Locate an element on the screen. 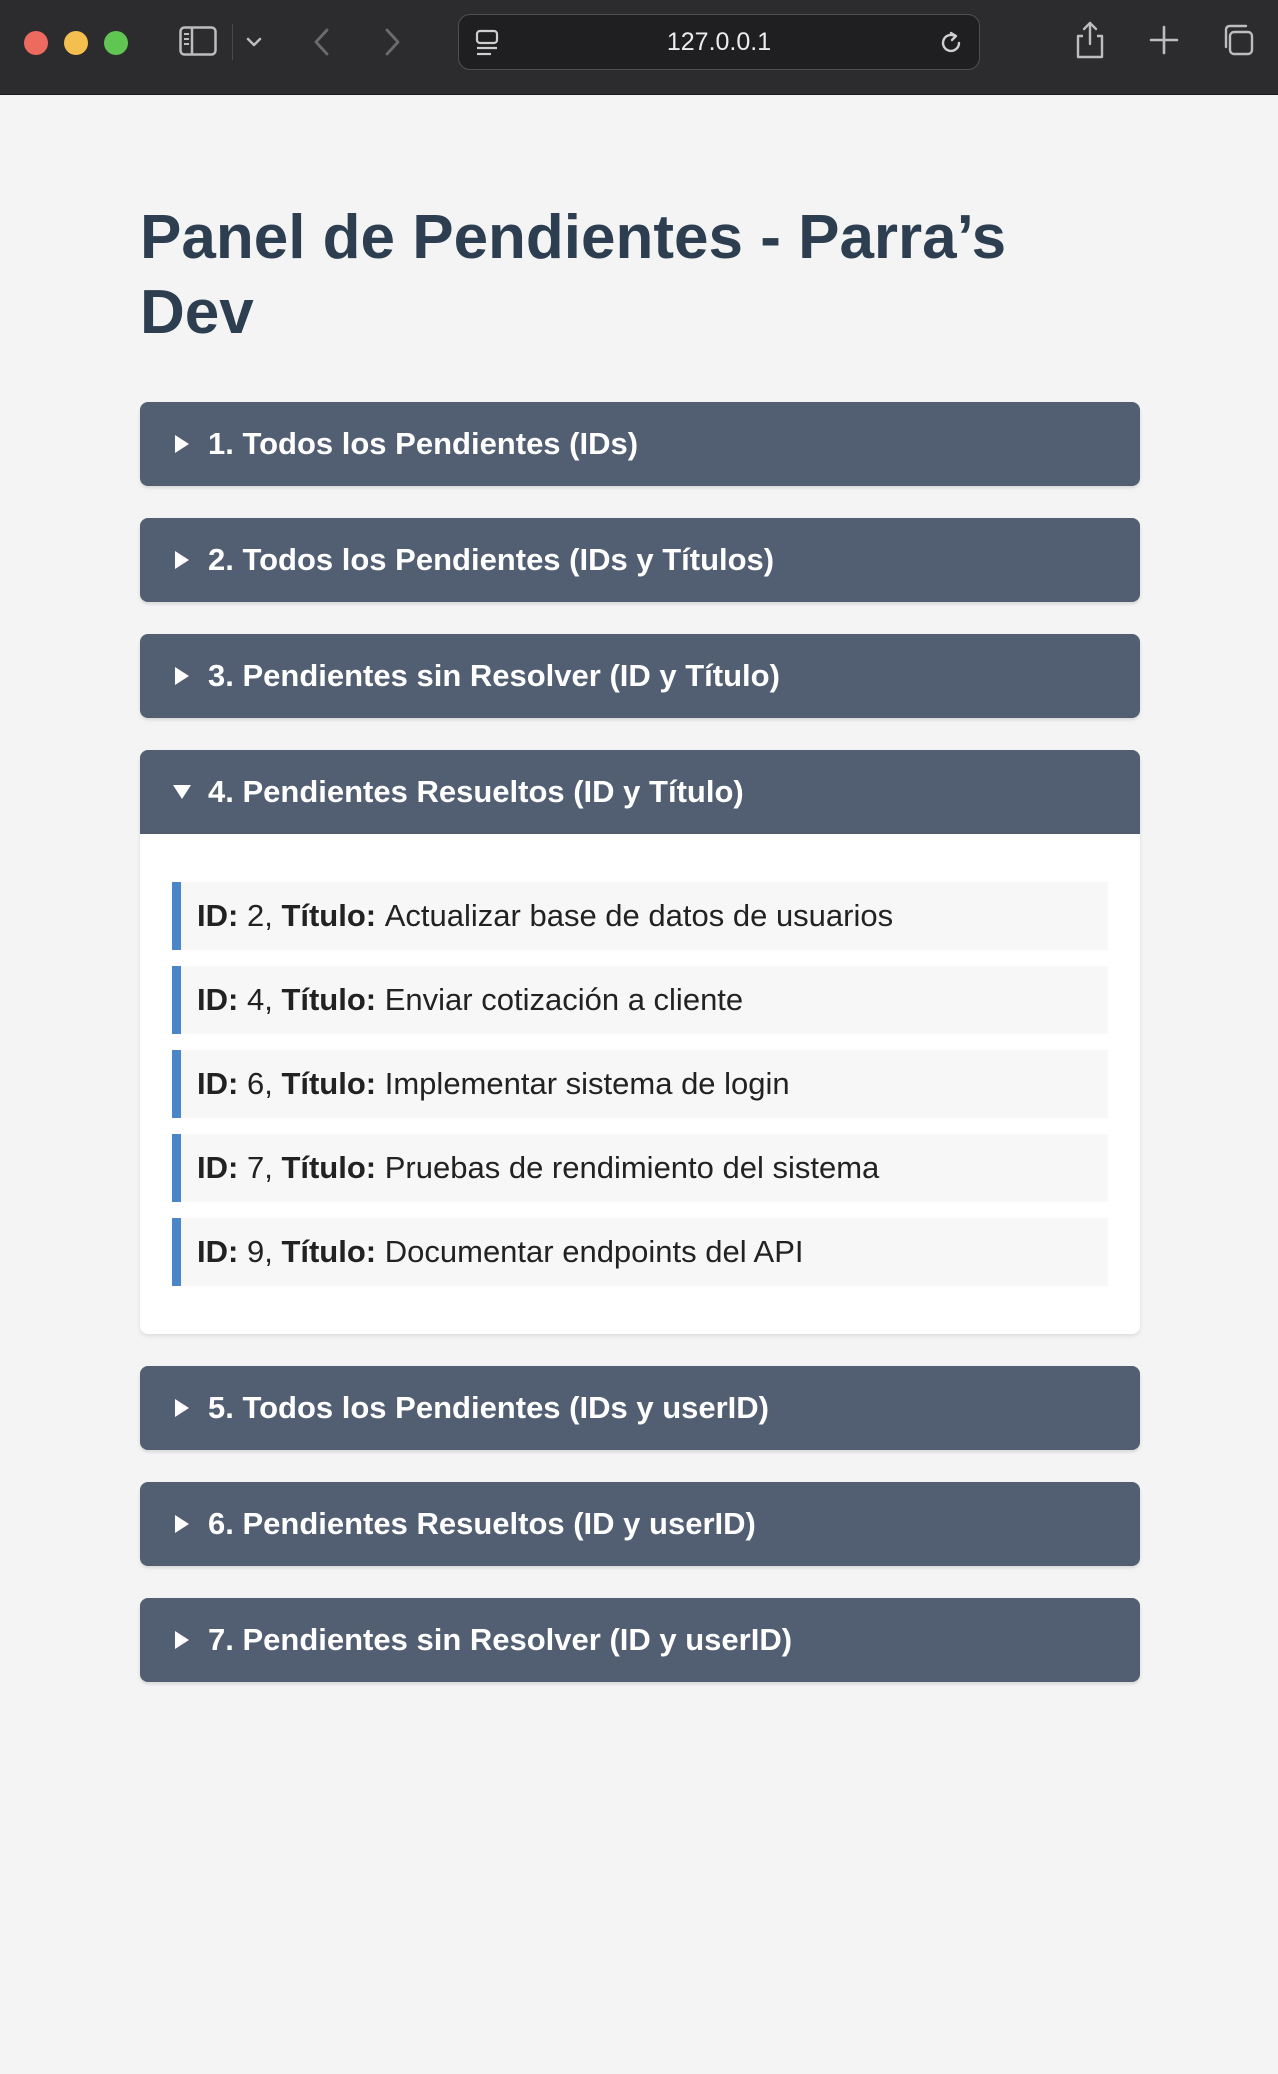  section-3-label: 3. Pendientes sin Resolver (ID y Título) is located at coordinates (494, 675).